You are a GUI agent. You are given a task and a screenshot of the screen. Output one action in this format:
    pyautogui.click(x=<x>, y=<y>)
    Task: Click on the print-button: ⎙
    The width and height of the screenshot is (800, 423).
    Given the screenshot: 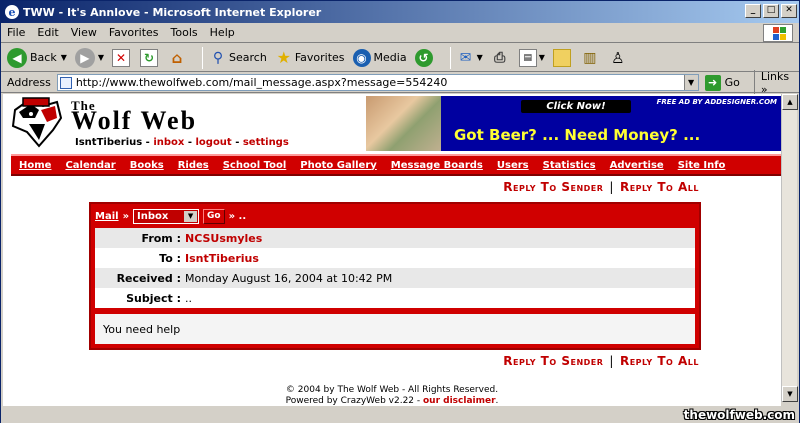 What is the action you would take?
    pyautogui.click(x=501, y=58)
    